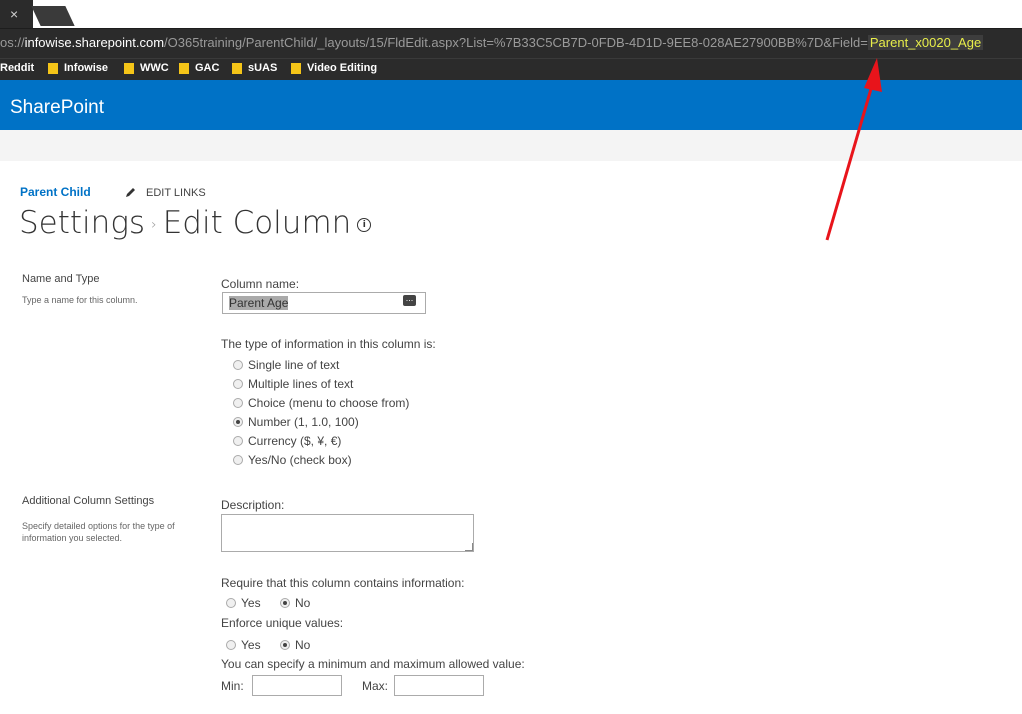 This screenshot has height=714, width=1022. I want to click on min-input, so click(297, 685).